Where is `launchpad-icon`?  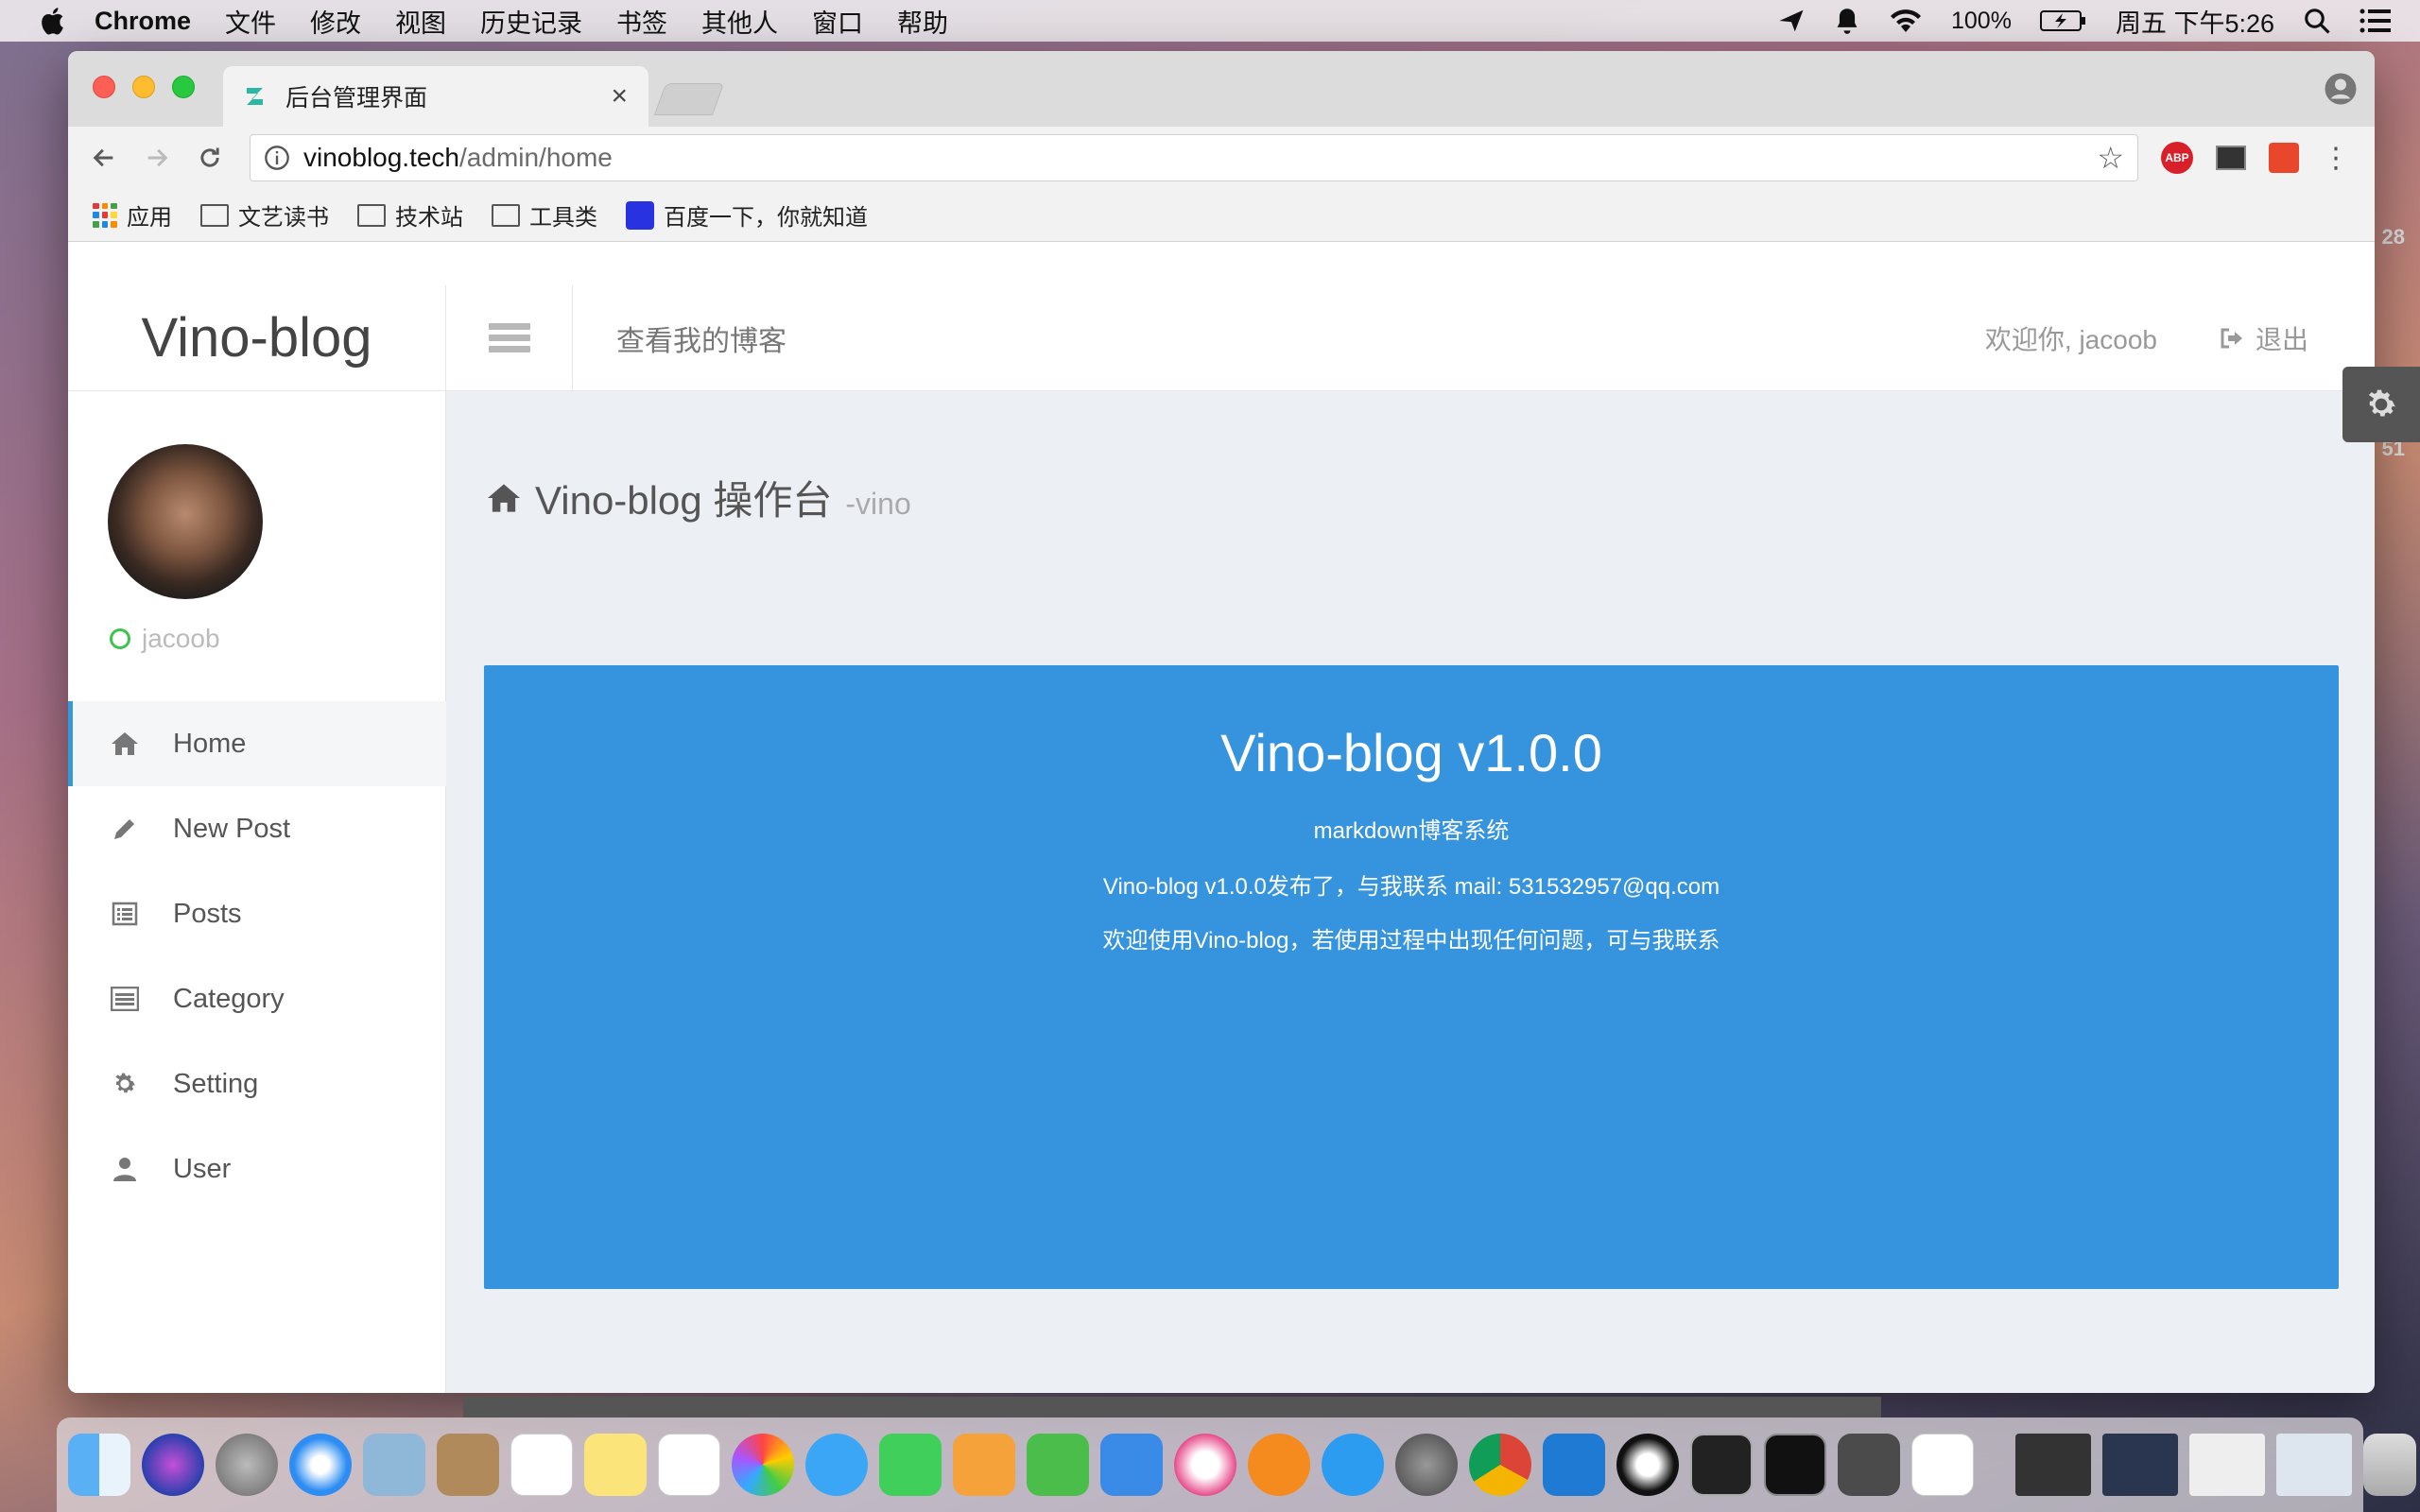 launchpad-icon is located at coordinates (247, 1465).